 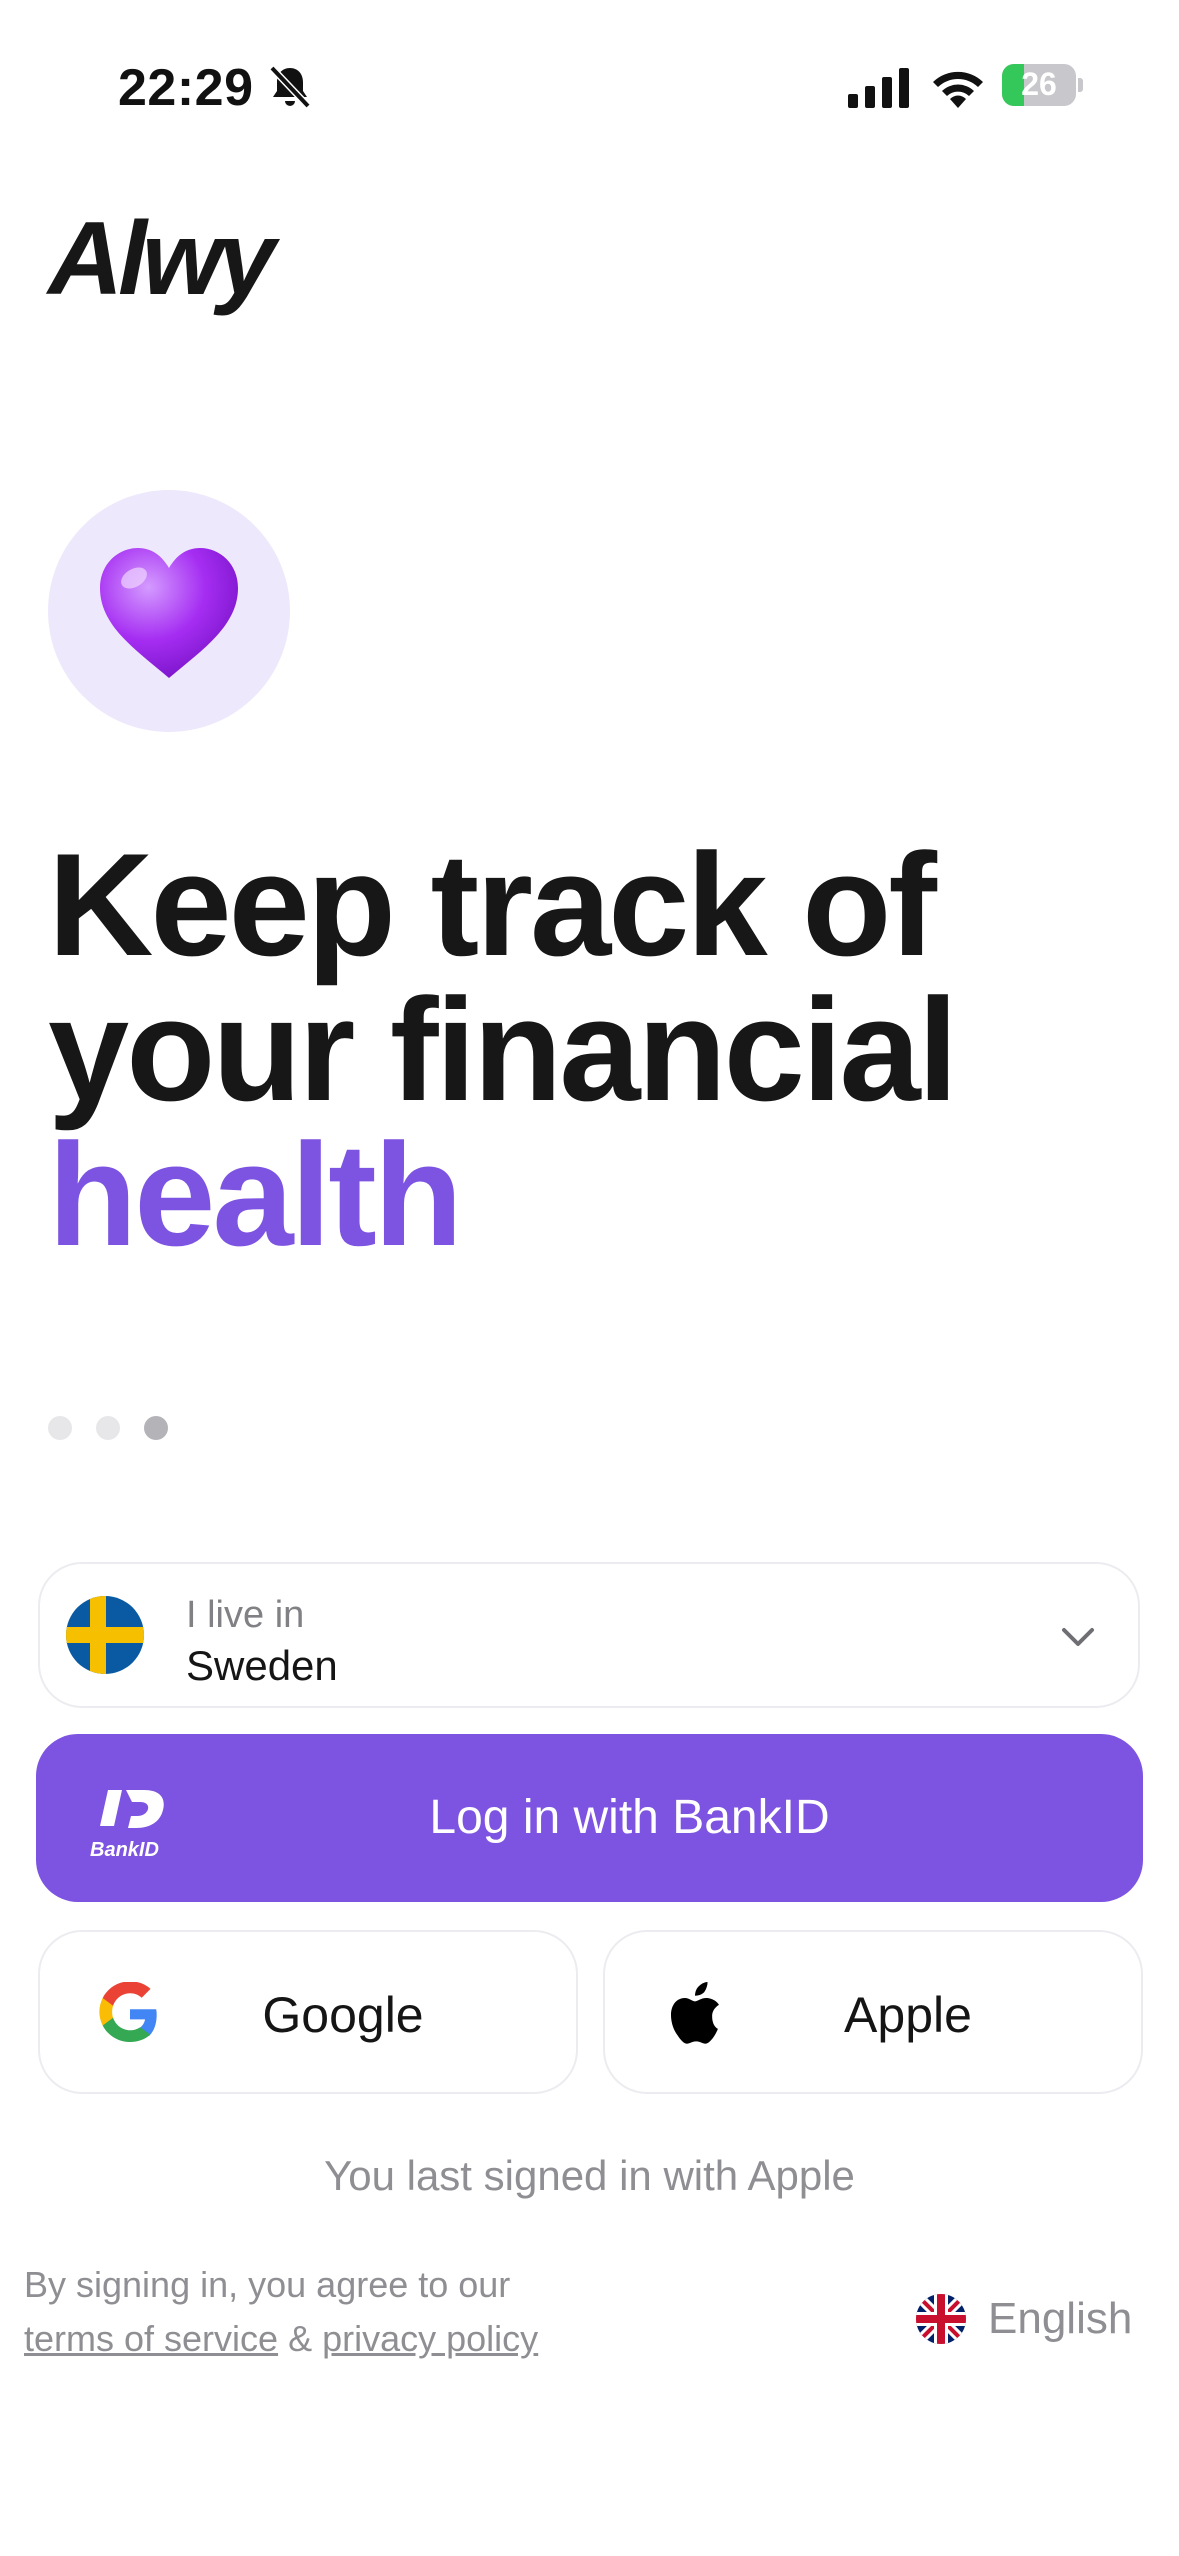 What do you see at coordinates (958, 89) in the screenshot?
I see `wifi-icon` at bounding box center [958, 89].